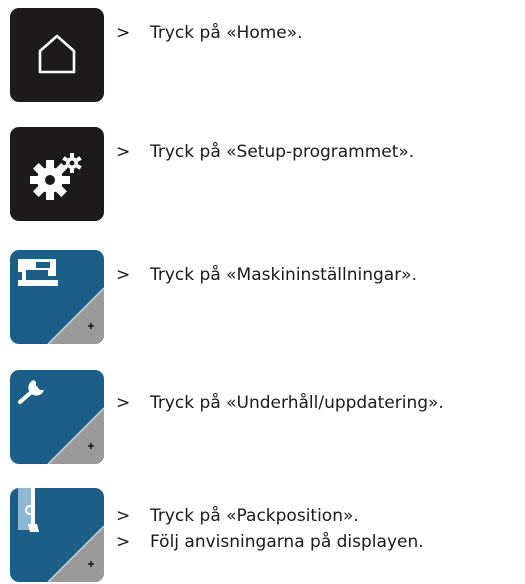  Describe the element at coordinates (254, 516) in the screenshot. I see `step-instruction: Tryck på «Packposition».` at that location.